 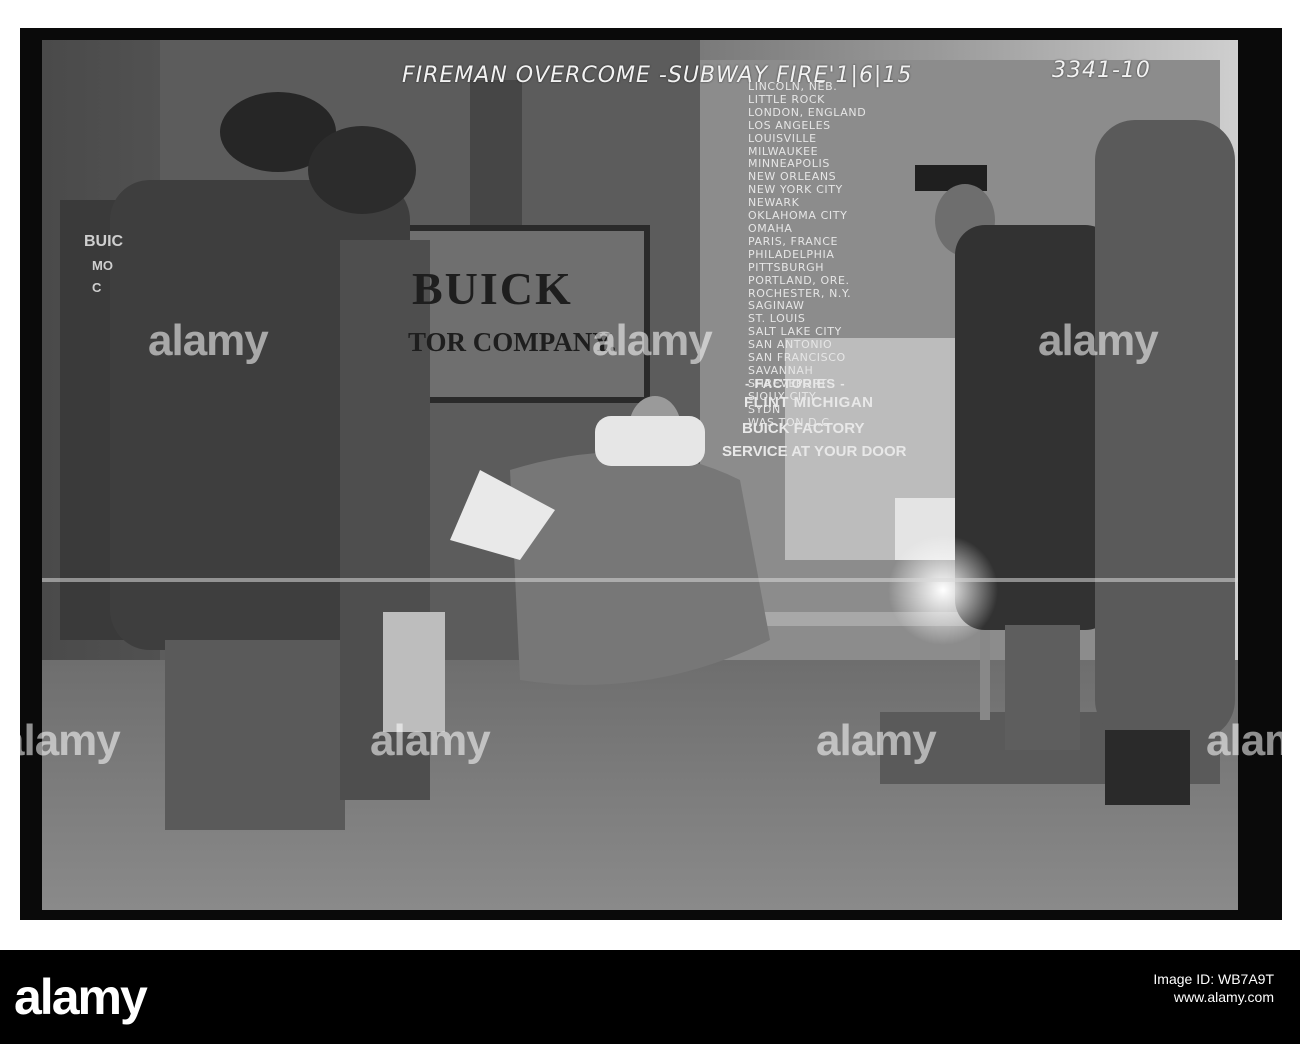 What do you see at coordinates (786, 267) in the screenshot?
I see `city-item: PITTSBURGH` at bounding box center [786, 267].